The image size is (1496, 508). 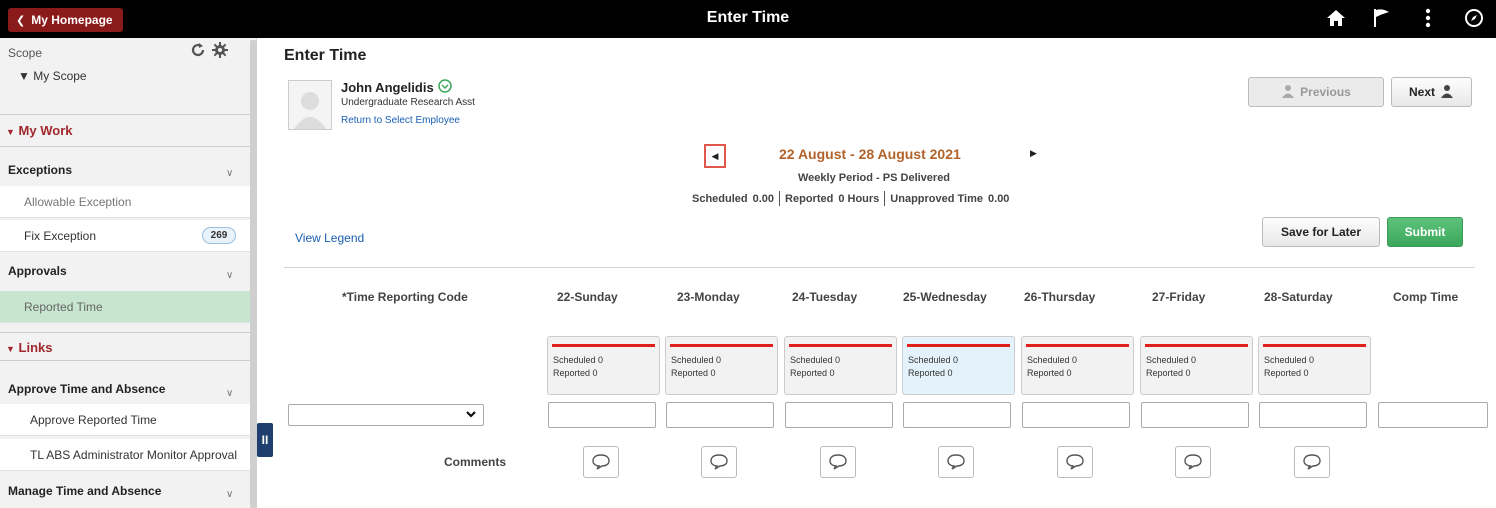 I want to click on day-header: 24-Tuesday, so click(x=825, y=297).